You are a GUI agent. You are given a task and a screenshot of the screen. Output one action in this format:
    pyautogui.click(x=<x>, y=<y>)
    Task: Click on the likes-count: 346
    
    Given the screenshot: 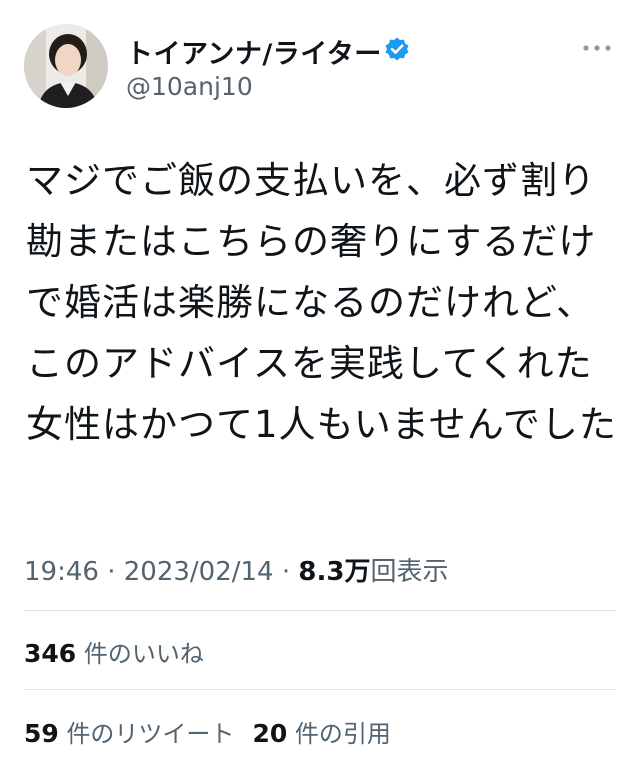 What is the action you would take?
    pyautogui.click(x=50, y=653)
    